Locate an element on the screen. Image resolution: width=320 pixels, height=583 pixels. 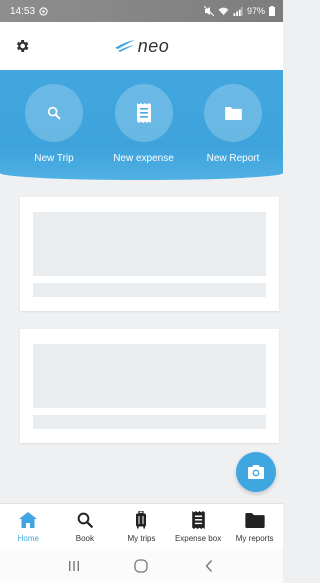
back-button is located at coordinates (209, 566).